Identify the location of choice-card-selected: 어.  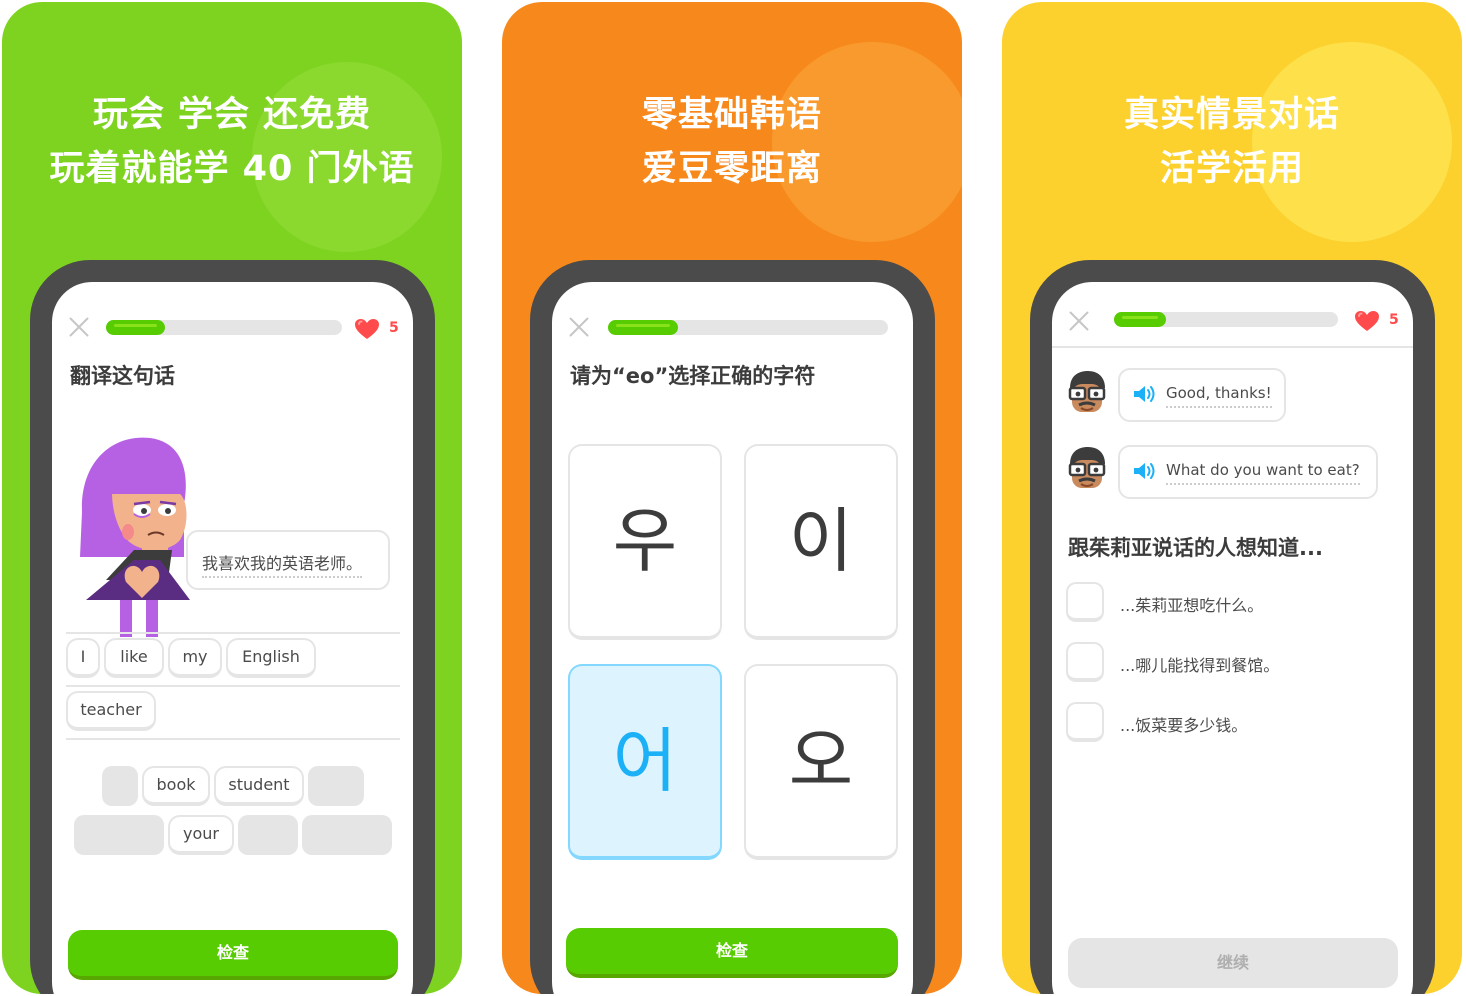
(645, 762).